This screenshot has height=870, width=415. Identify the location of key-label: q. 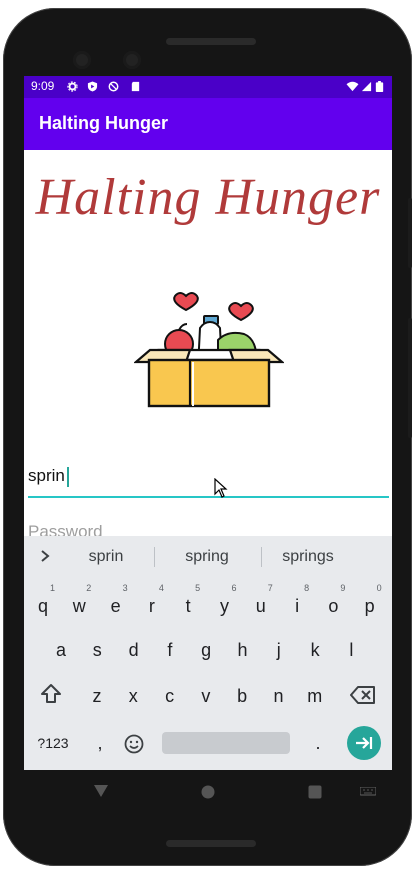
(42, 606).